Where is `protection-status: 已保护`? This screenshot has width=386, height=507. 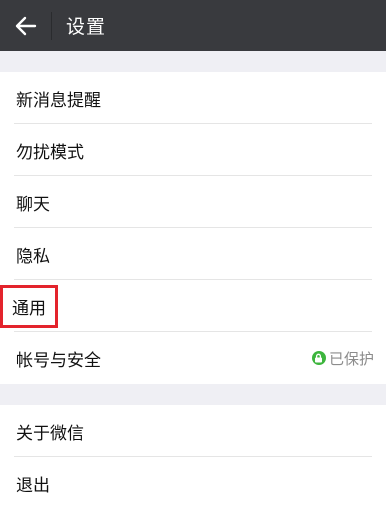 protection-status: 已保护 is located at coordinates (342, 358).